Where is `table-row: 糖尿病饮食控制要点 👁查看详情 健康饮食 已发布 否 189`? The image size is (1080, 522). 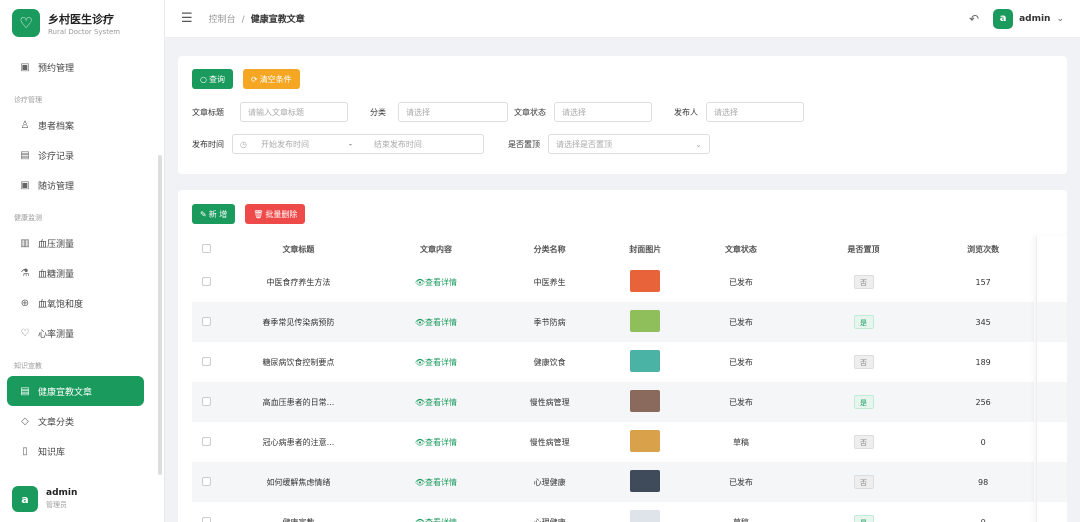
table-row: 糖尿病饮食控制要点 👁查看详情 健康饮食 已发布 否 189 is located at coordinates (613, 362).